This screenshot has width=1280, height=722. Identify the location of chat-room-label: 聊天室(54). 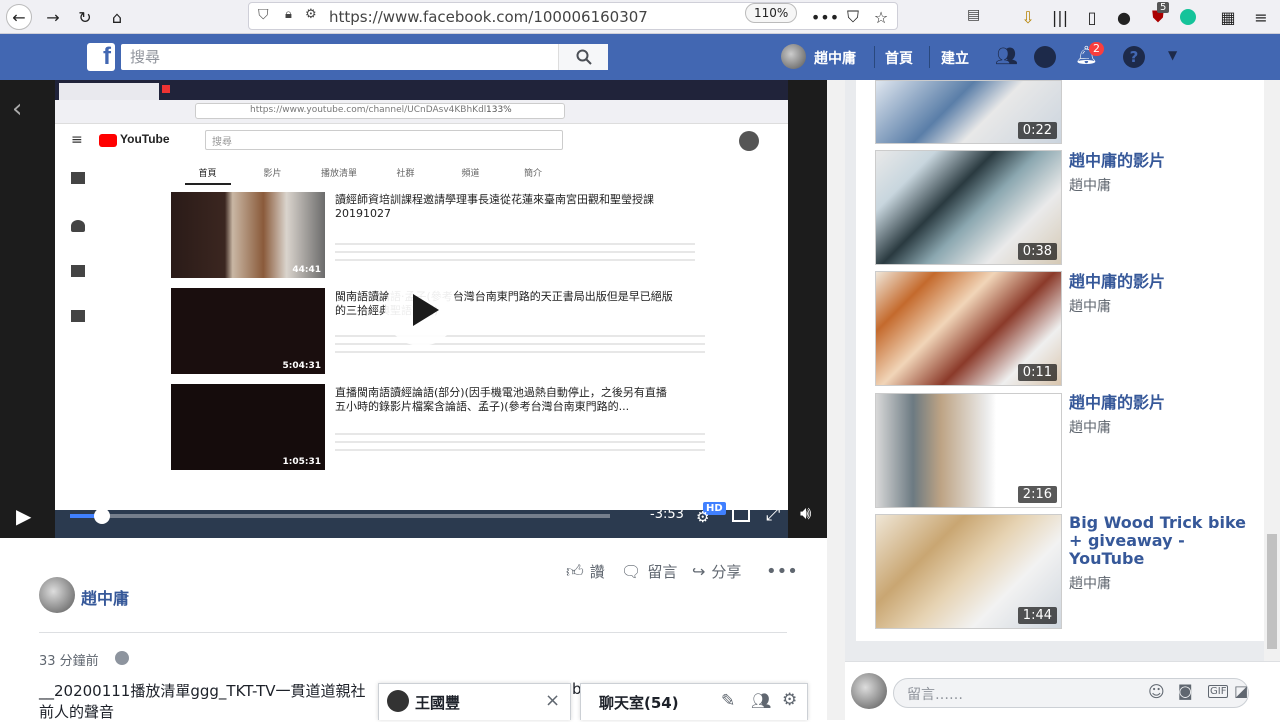
(639, 703).